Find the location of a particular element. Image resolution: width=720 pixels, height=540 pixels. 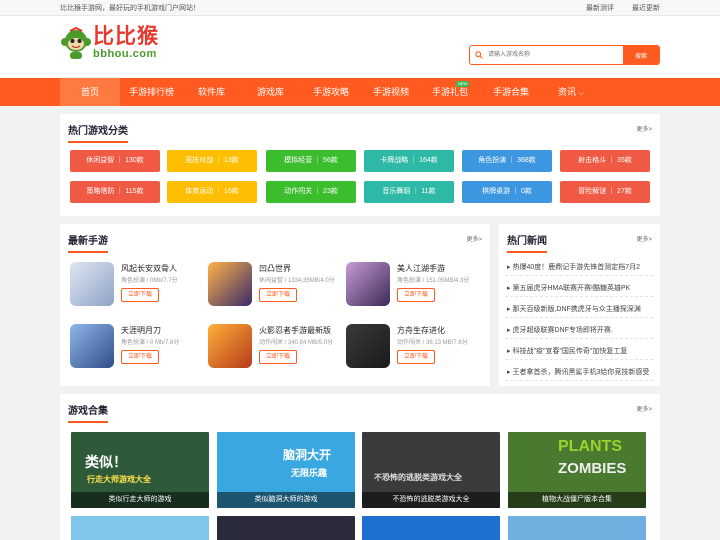

nav-news-label: 资讯 is located at coordinates (567, 92).